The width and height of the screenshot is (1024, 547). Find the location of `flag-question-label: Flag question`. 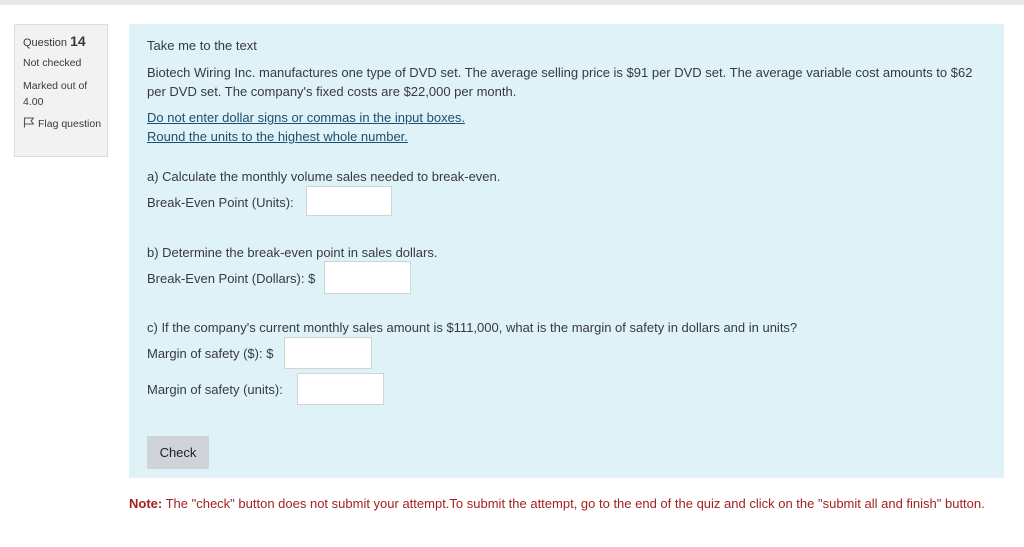

flag-question-label: Flag question is located at coordinates (70, 124).